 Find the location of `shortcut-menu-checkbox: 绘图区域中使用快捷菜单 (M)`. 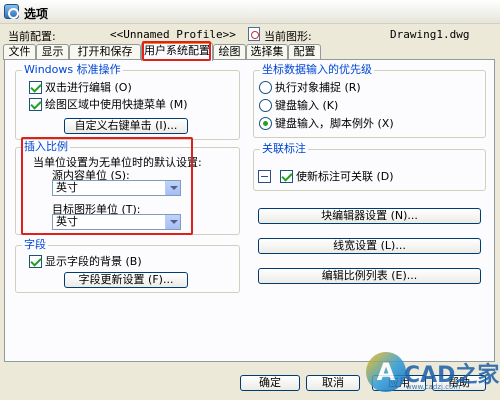

shortcut-menu-checkbox: 绘图区域中使用快捷菜单 (M) is located at coordinates (108, 105).